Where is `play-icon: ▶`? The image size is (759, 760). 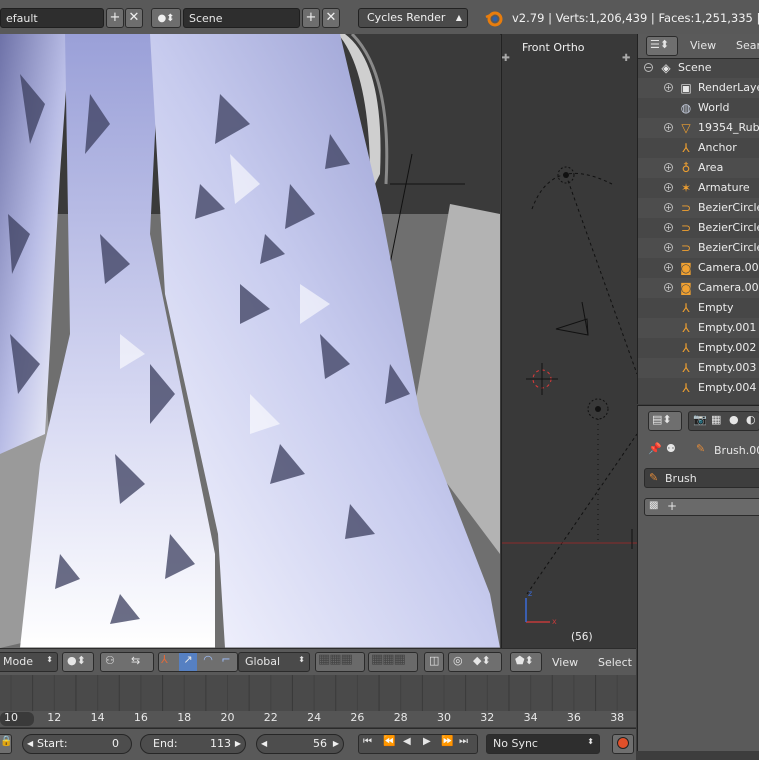
play-icon: ▶ is located at coordinates (427, 741).